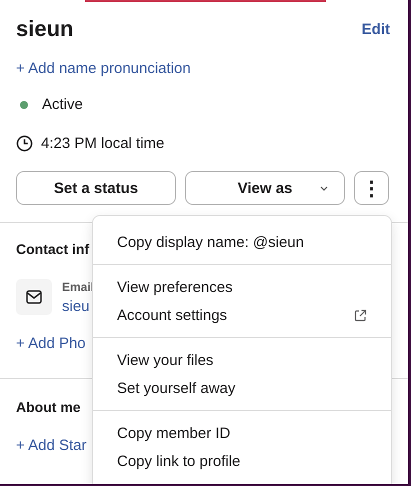 This screenshot has height=486, width=411. Describe the element at coordinates (360, 315) in the screenshot. I see `external-link-icon` at that location.